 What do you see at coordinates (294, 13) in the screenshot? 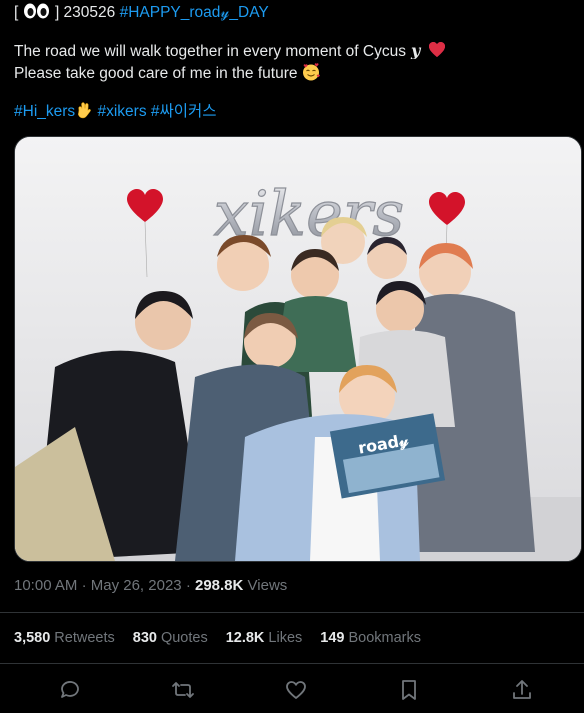
I see `tweet-line-1: [ ] 230526 #HAPPY_road𝓎_DAY` at bounding box center [294, 13].